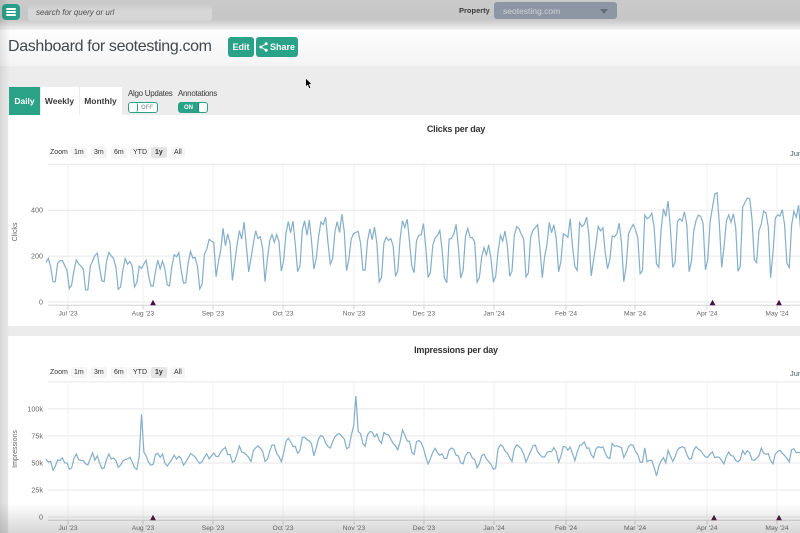 This screenshot has width=800, height=533. I want to click on svg-text: 100k, so click(35, 408).